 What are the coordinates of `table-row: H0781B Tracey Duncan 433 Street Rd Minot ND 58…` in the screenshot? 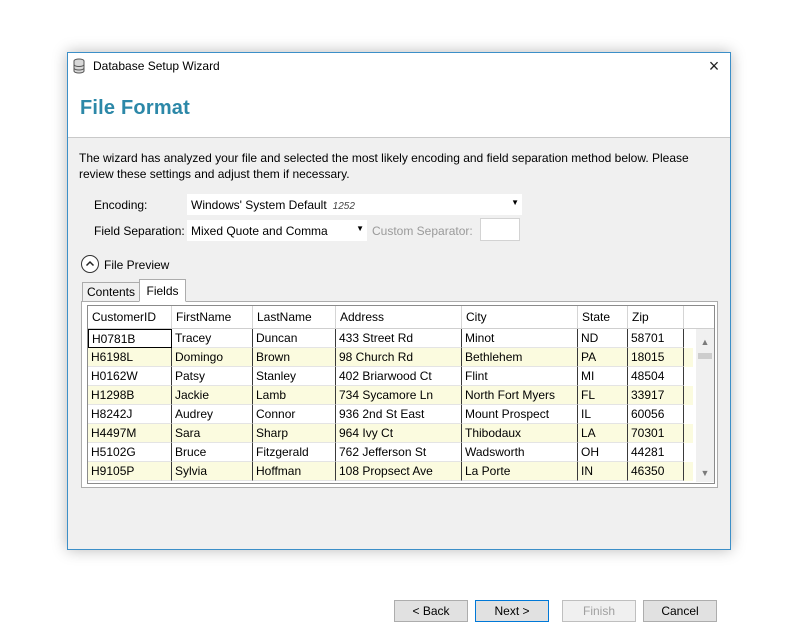 It's located at (390, 338).